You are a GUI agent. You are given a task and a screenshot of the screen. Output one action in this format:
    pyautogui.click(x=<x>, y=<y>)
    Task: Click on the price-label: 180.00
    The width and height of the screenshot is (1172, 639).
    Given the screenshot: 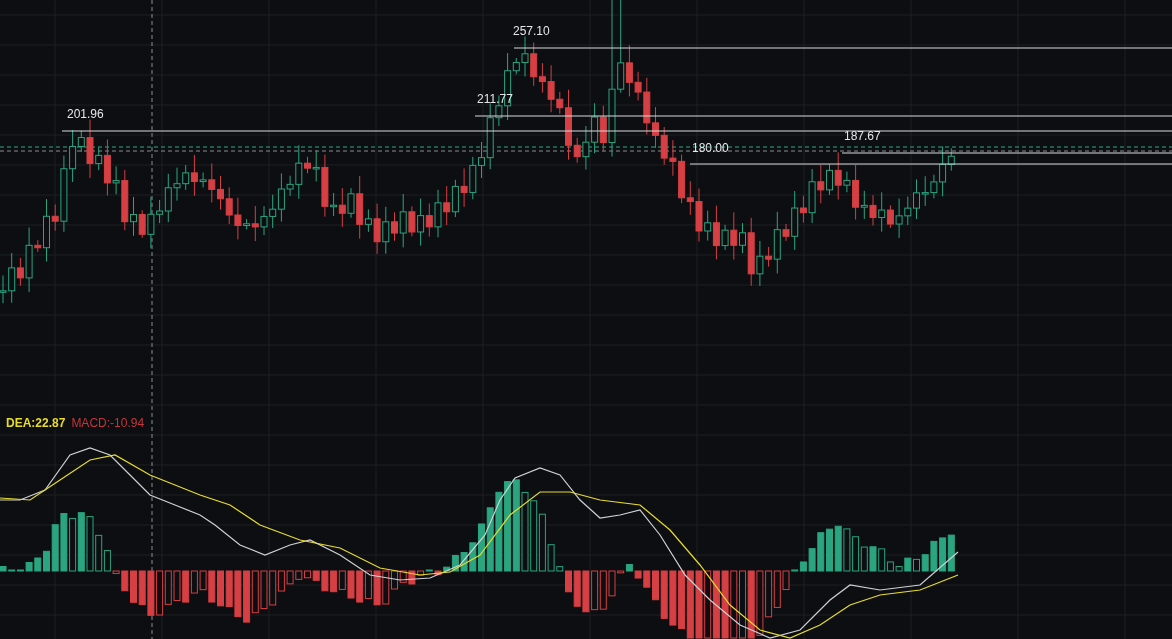 What is the action you would take?
    pyautogui.click(x=710, y=148)
    